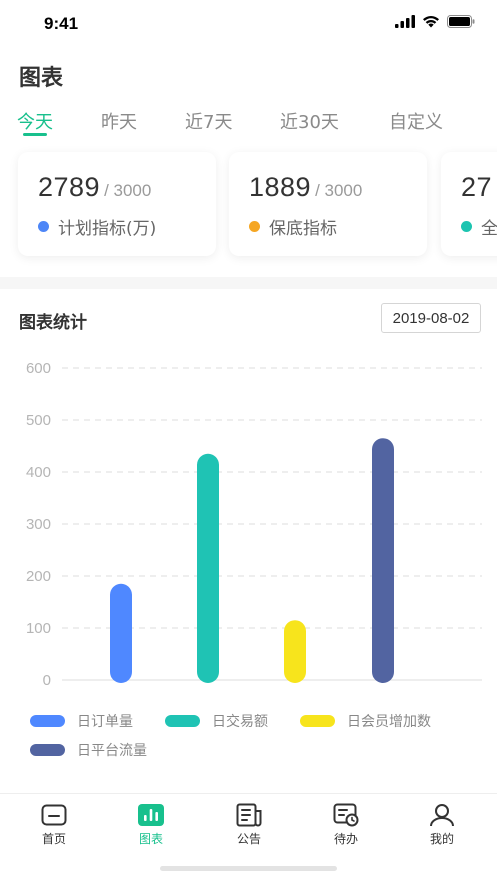 Image resolution: width=497 pixels, height=883 pixels. Describe the element at coordinates (431, 318) in the screenshot. I see `date-picker-button: 2019-08-02` at that location.